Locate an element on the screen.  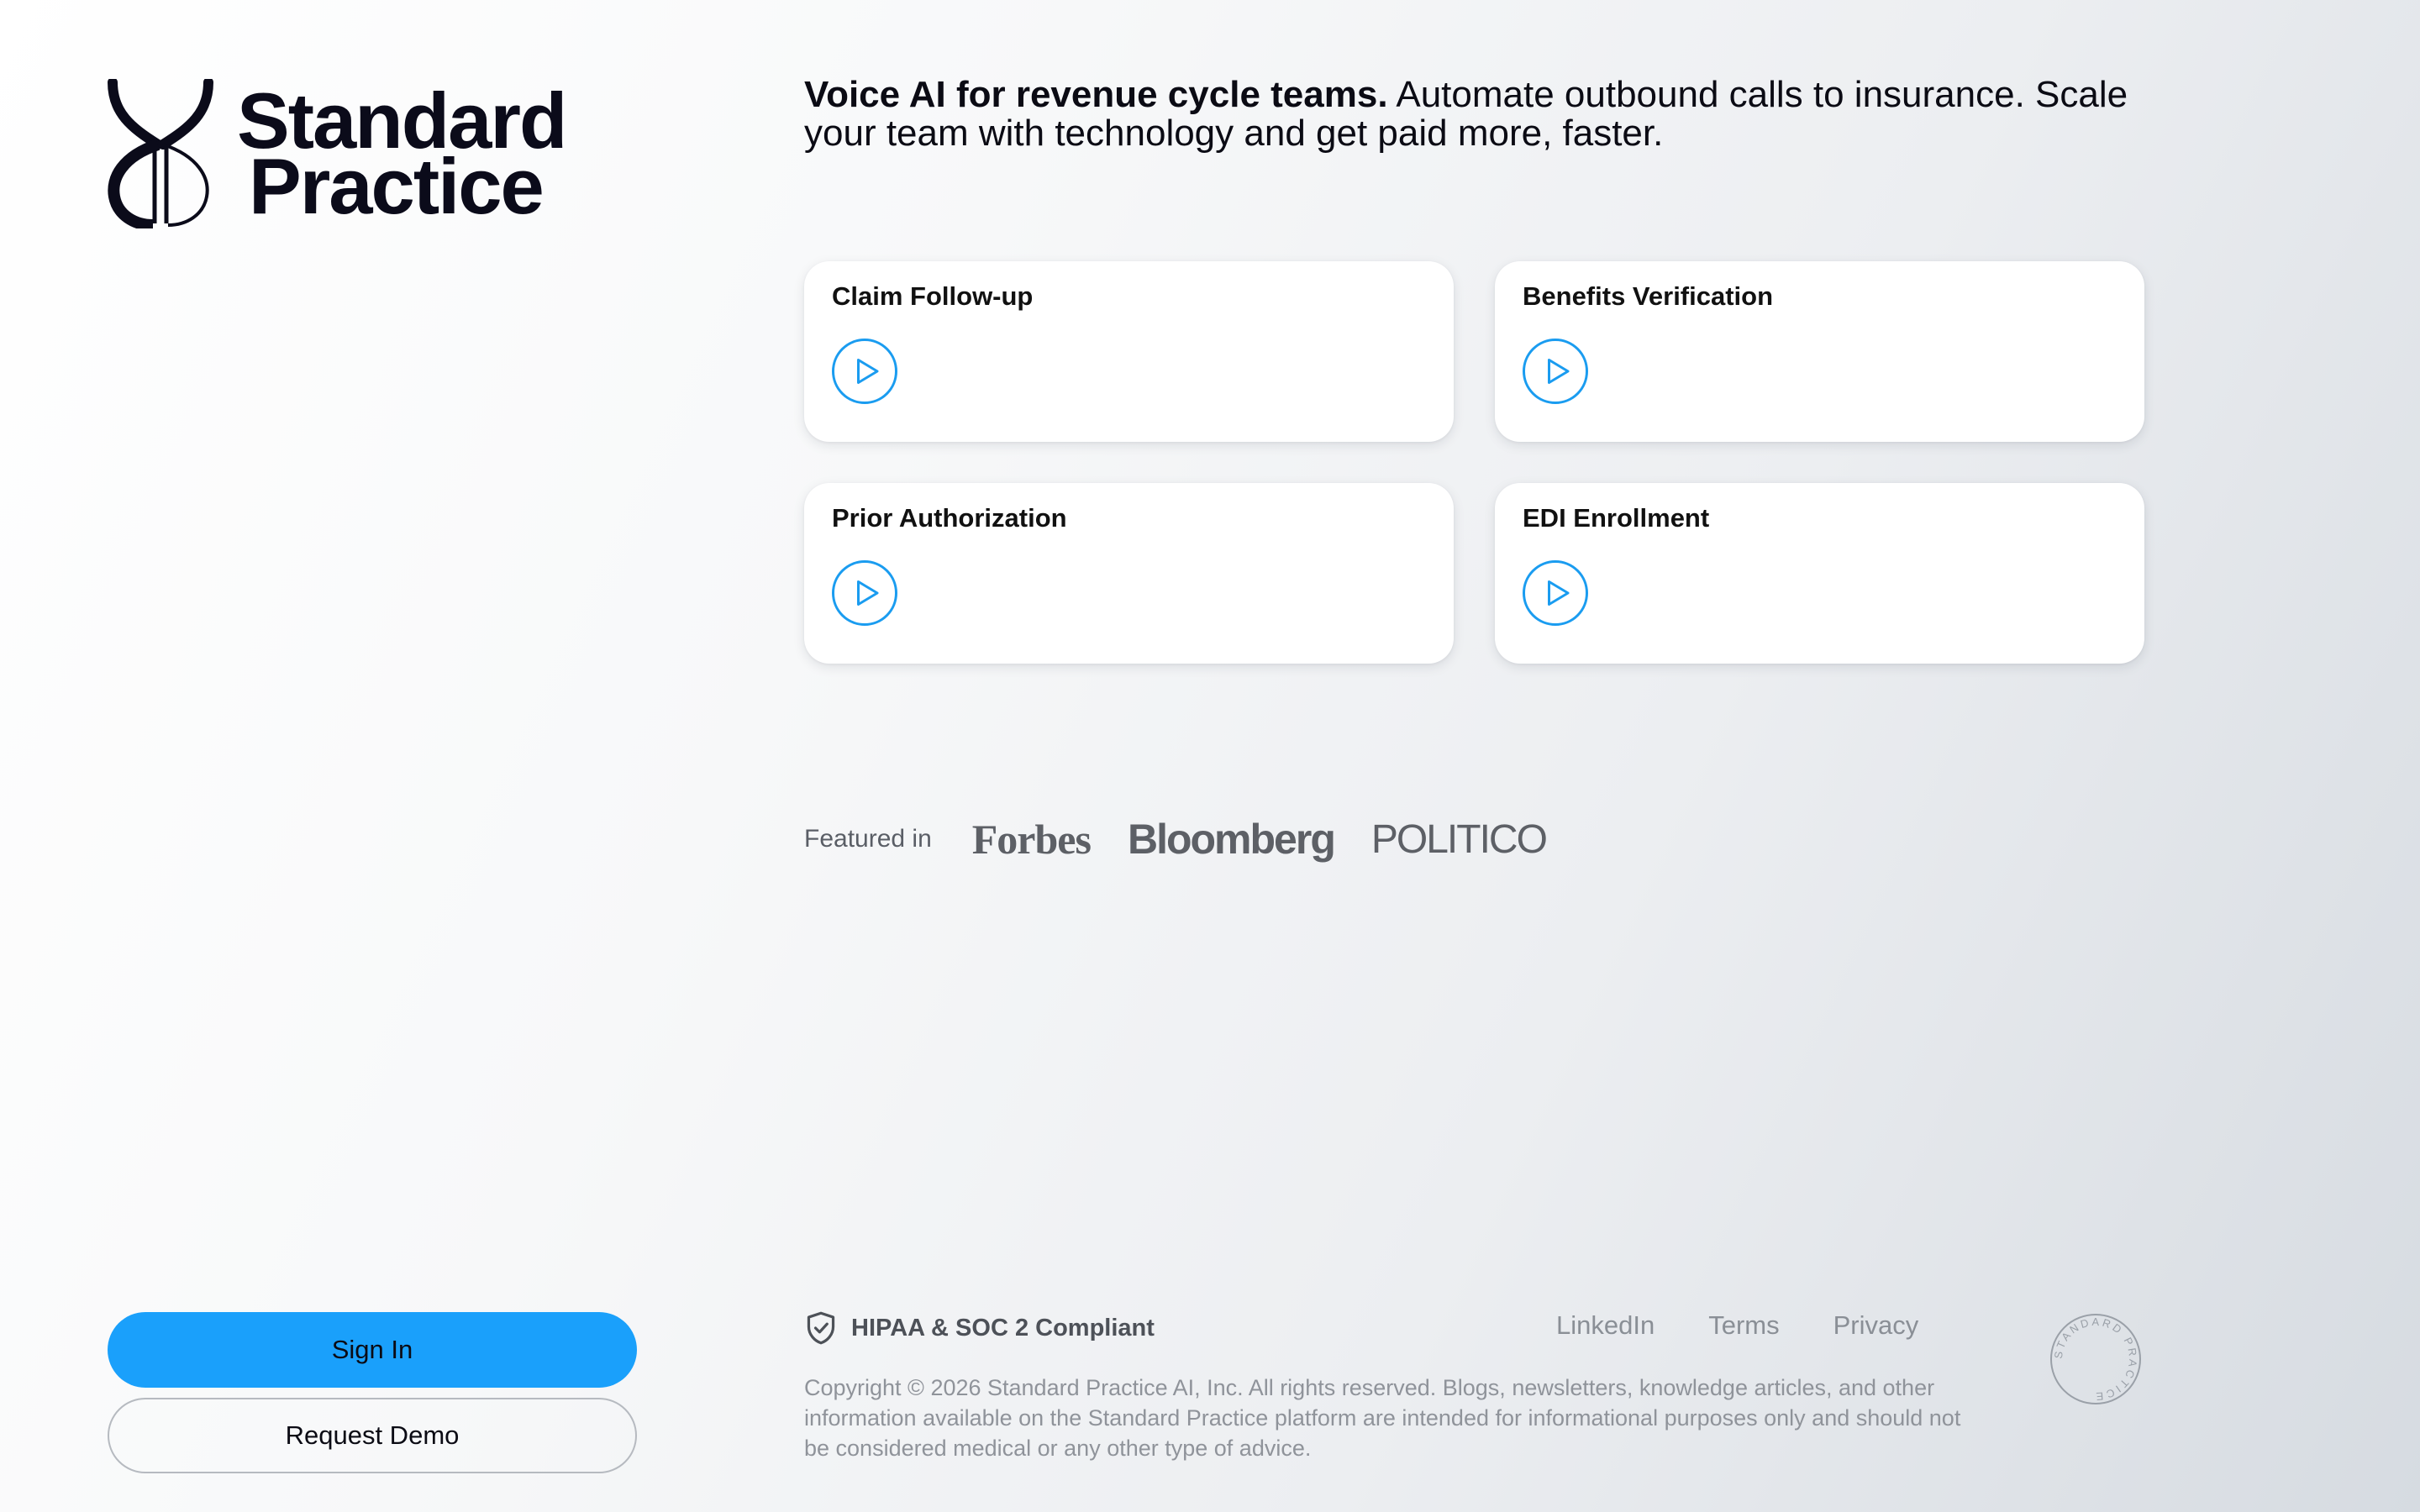
shield-check-icon is located at coordinates (821, 1328).